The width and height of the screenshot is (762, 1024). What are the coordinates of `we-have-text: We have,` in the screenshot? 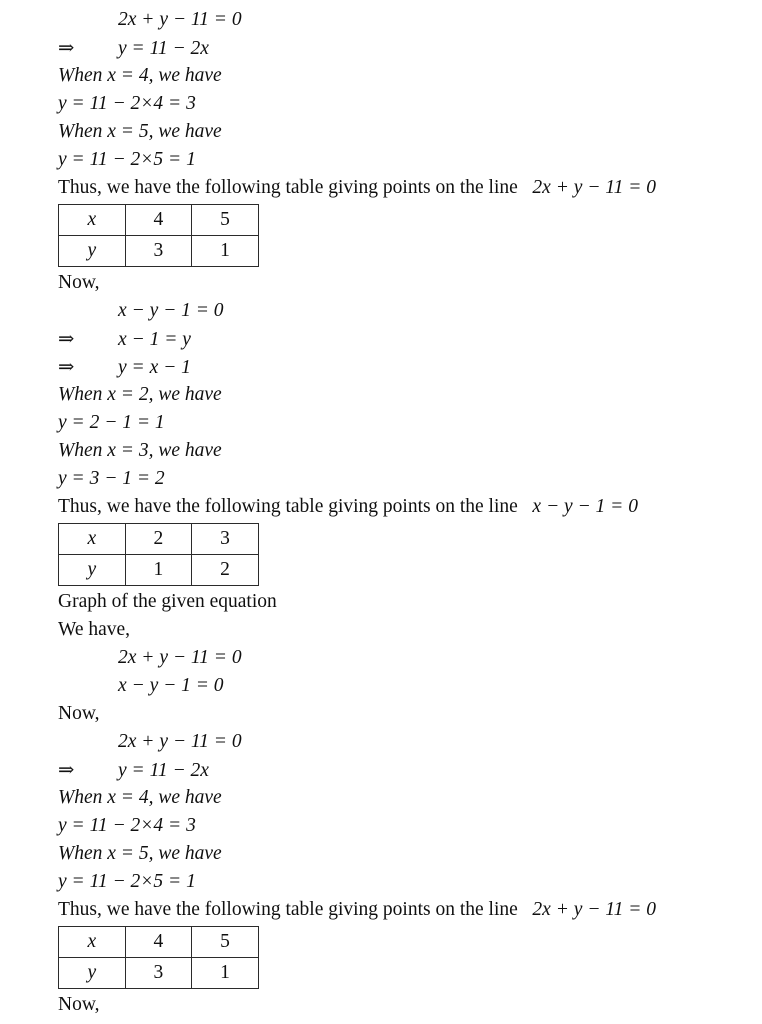 It's located at (94, 629).